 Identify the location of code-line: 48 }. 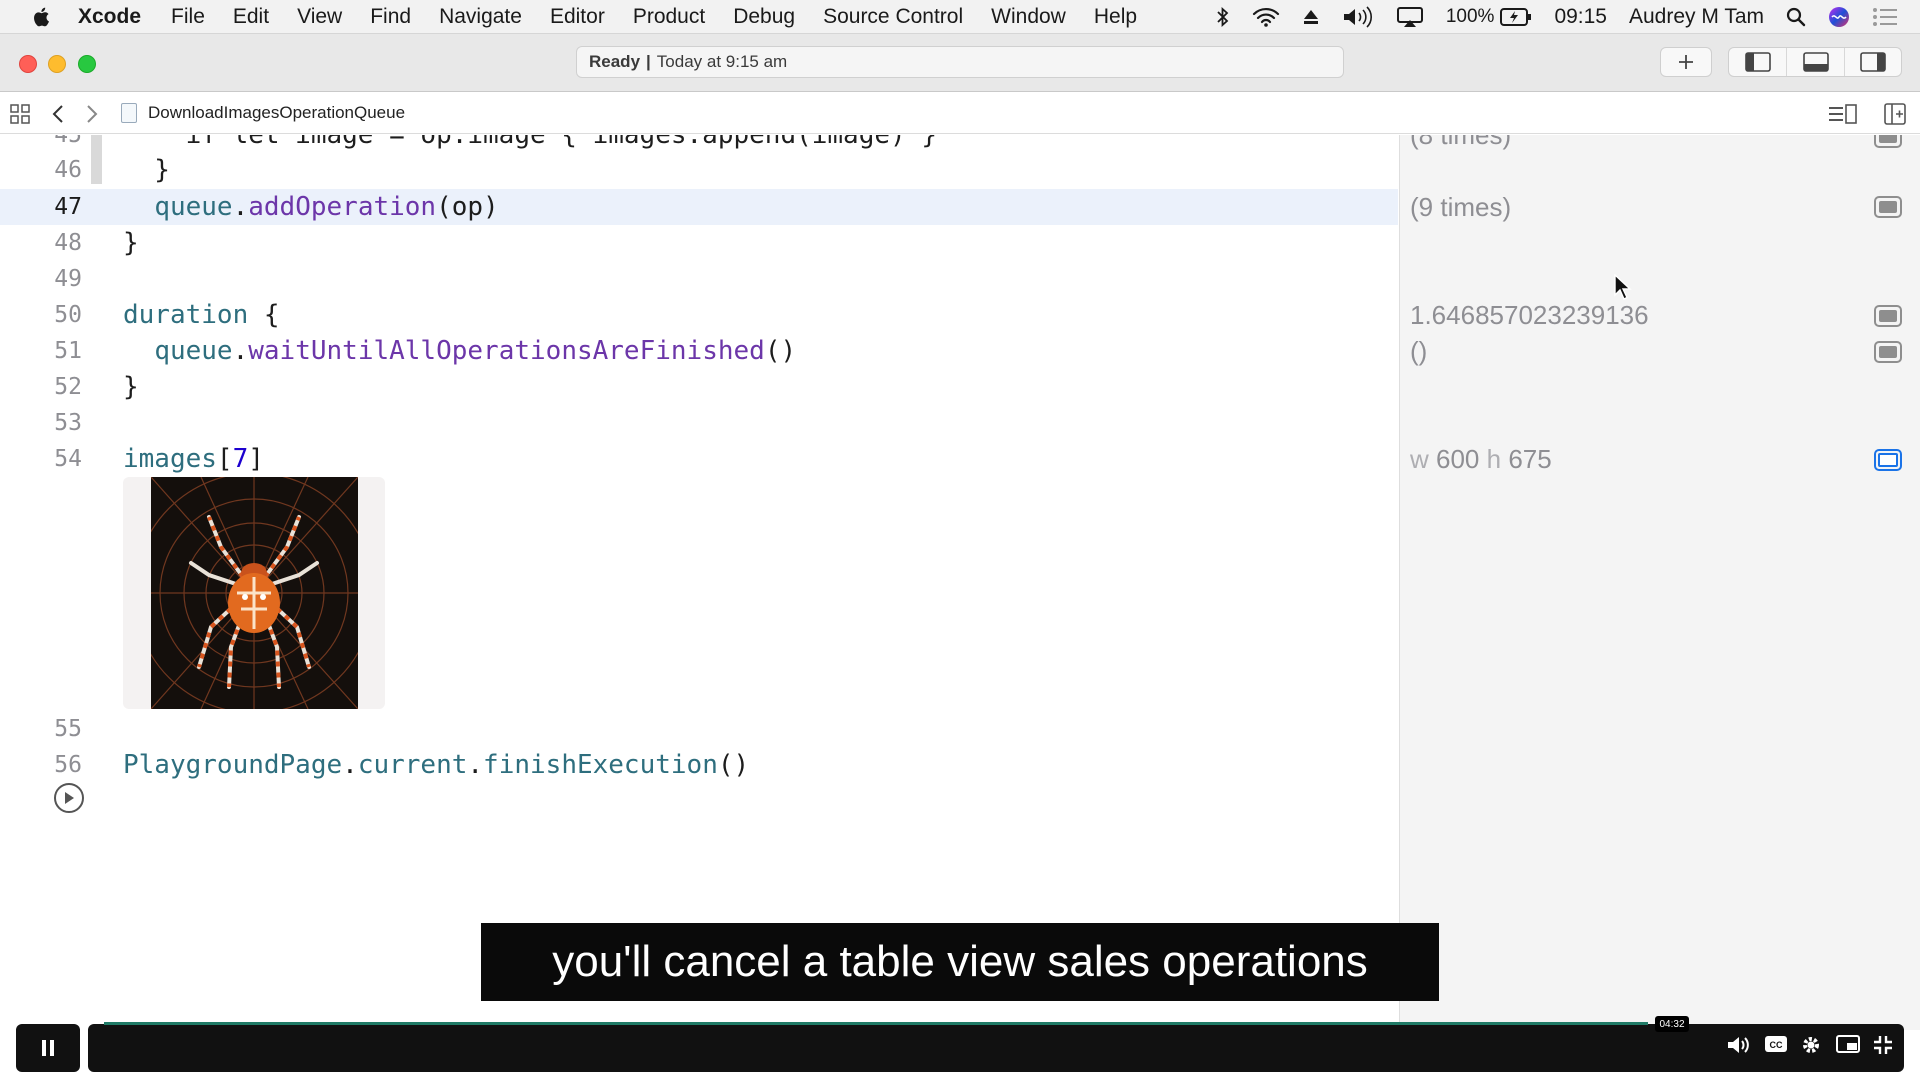
(699, 243).